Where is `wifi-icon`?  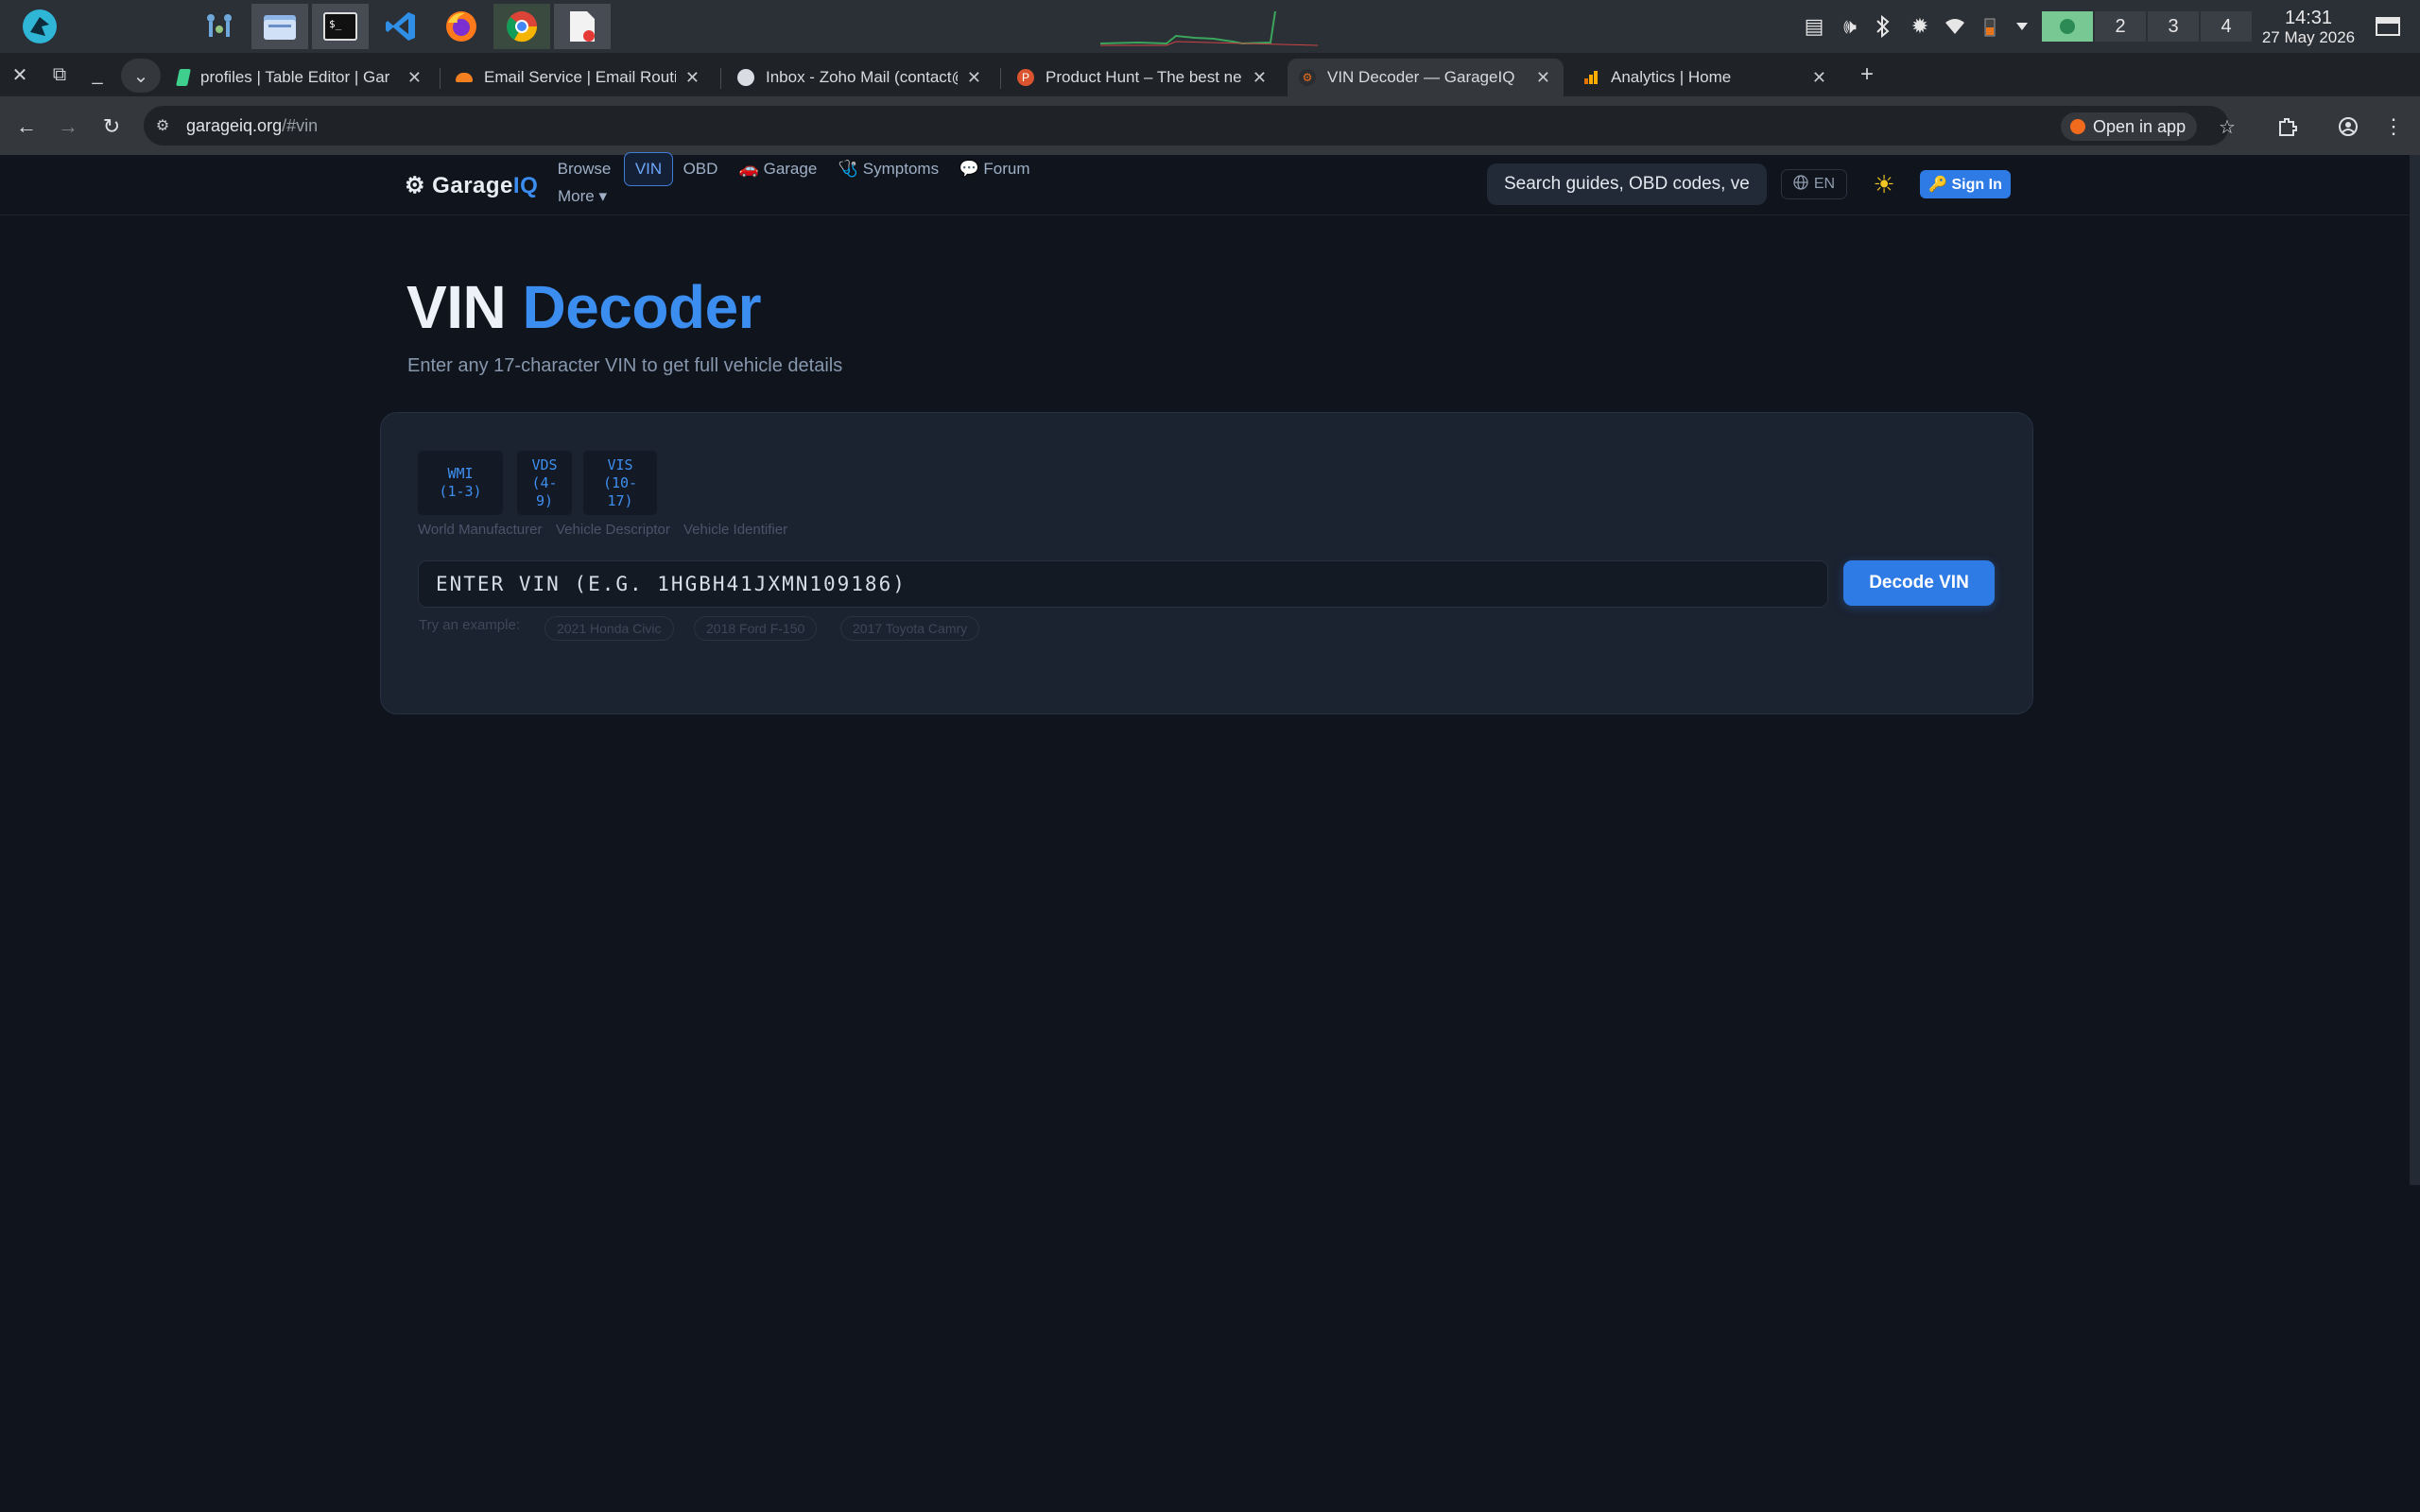 wifi-icon is located at coordinates (1955, 26).